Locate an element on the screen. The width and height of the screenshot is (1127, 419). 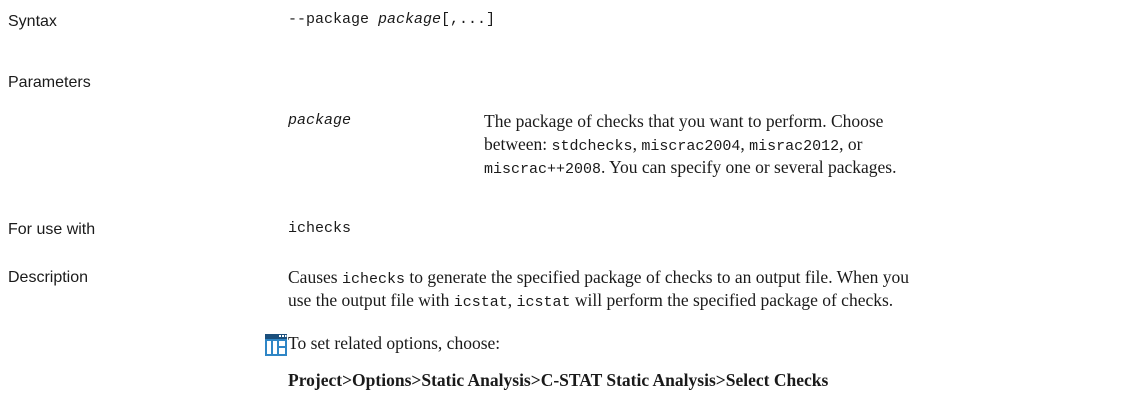
package-miscracpp2008: miscrac++2008 is located at coordinates (543, 169).